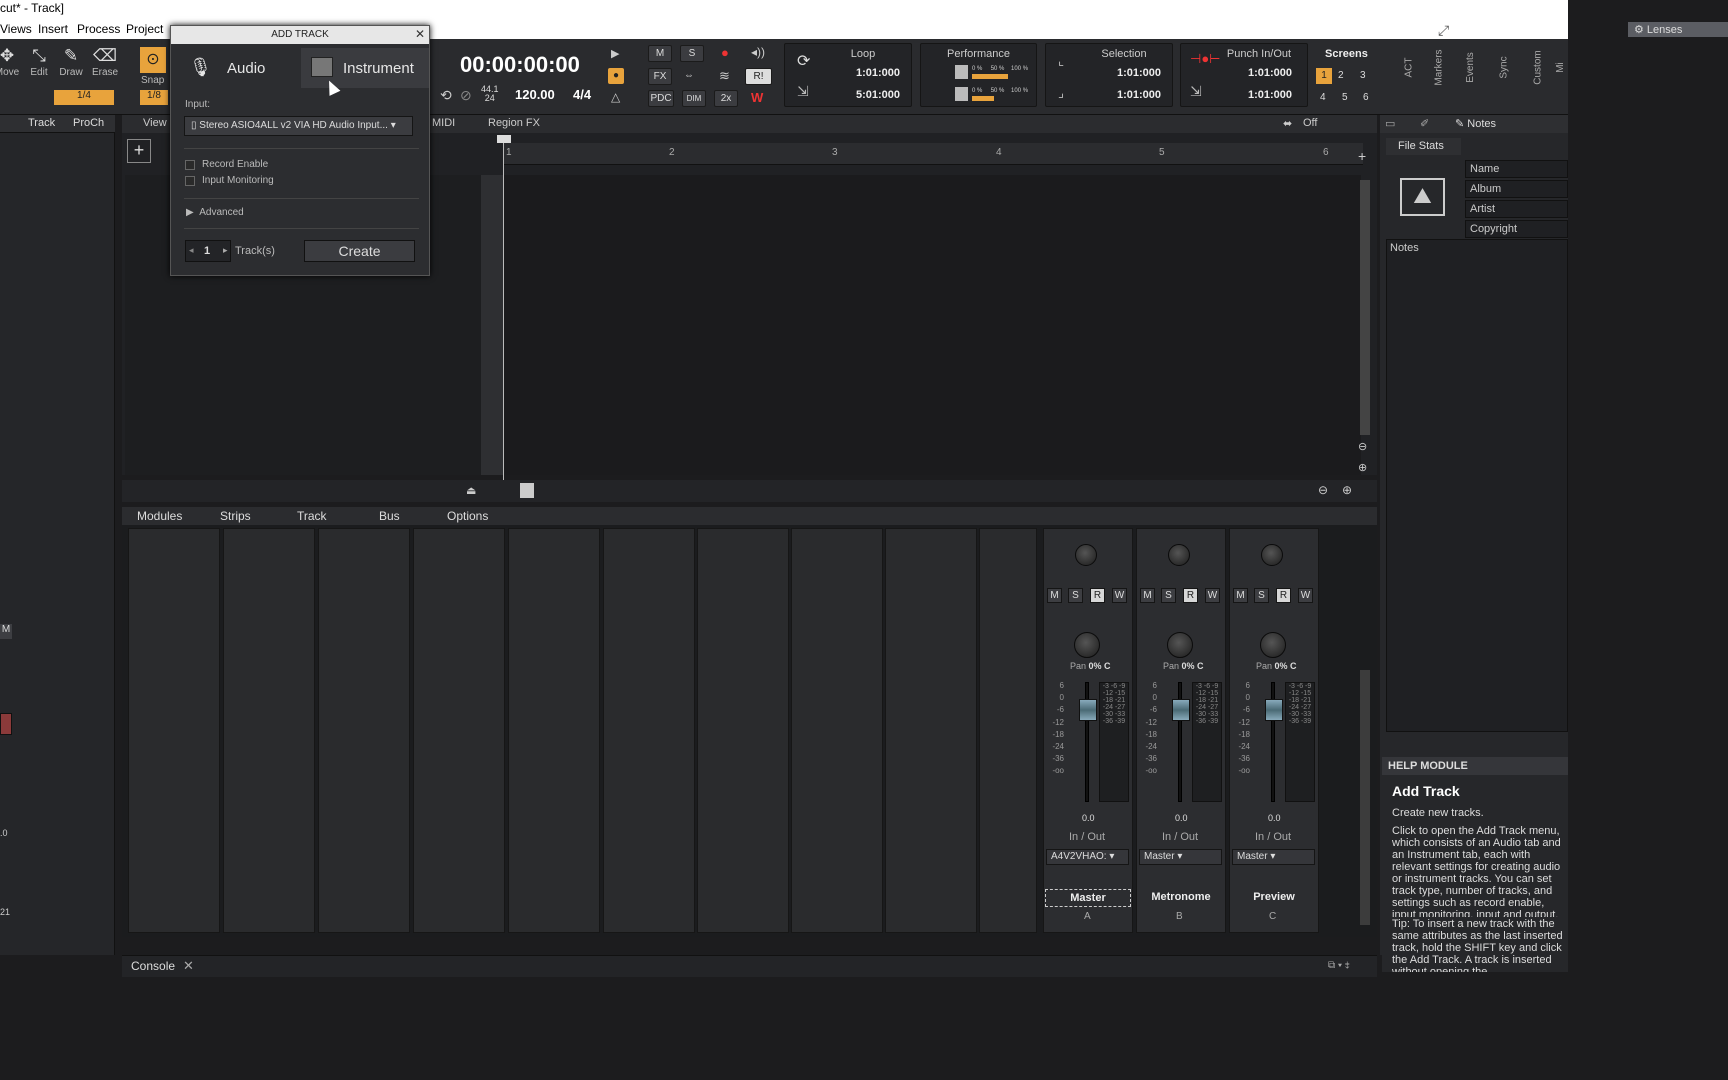 The height and width of the screenshot is (1080, 1728). Describe the element at coordinates (190, 165) in the screenshot. I see `record-enable-checkbox` at that location.